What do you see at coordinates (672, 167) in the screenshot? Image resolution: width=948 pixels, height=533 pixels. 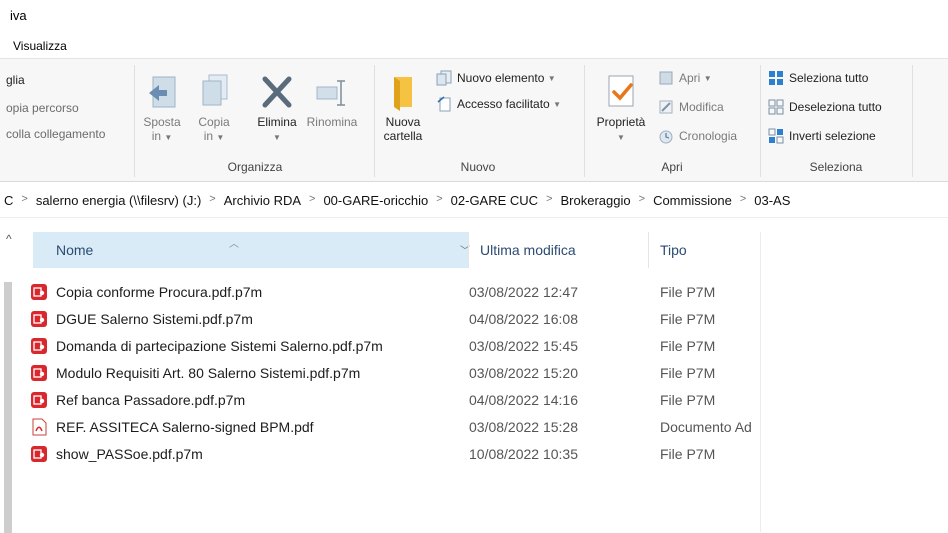 I see `group-label-open: Apri` at bounding box center [672, 167].